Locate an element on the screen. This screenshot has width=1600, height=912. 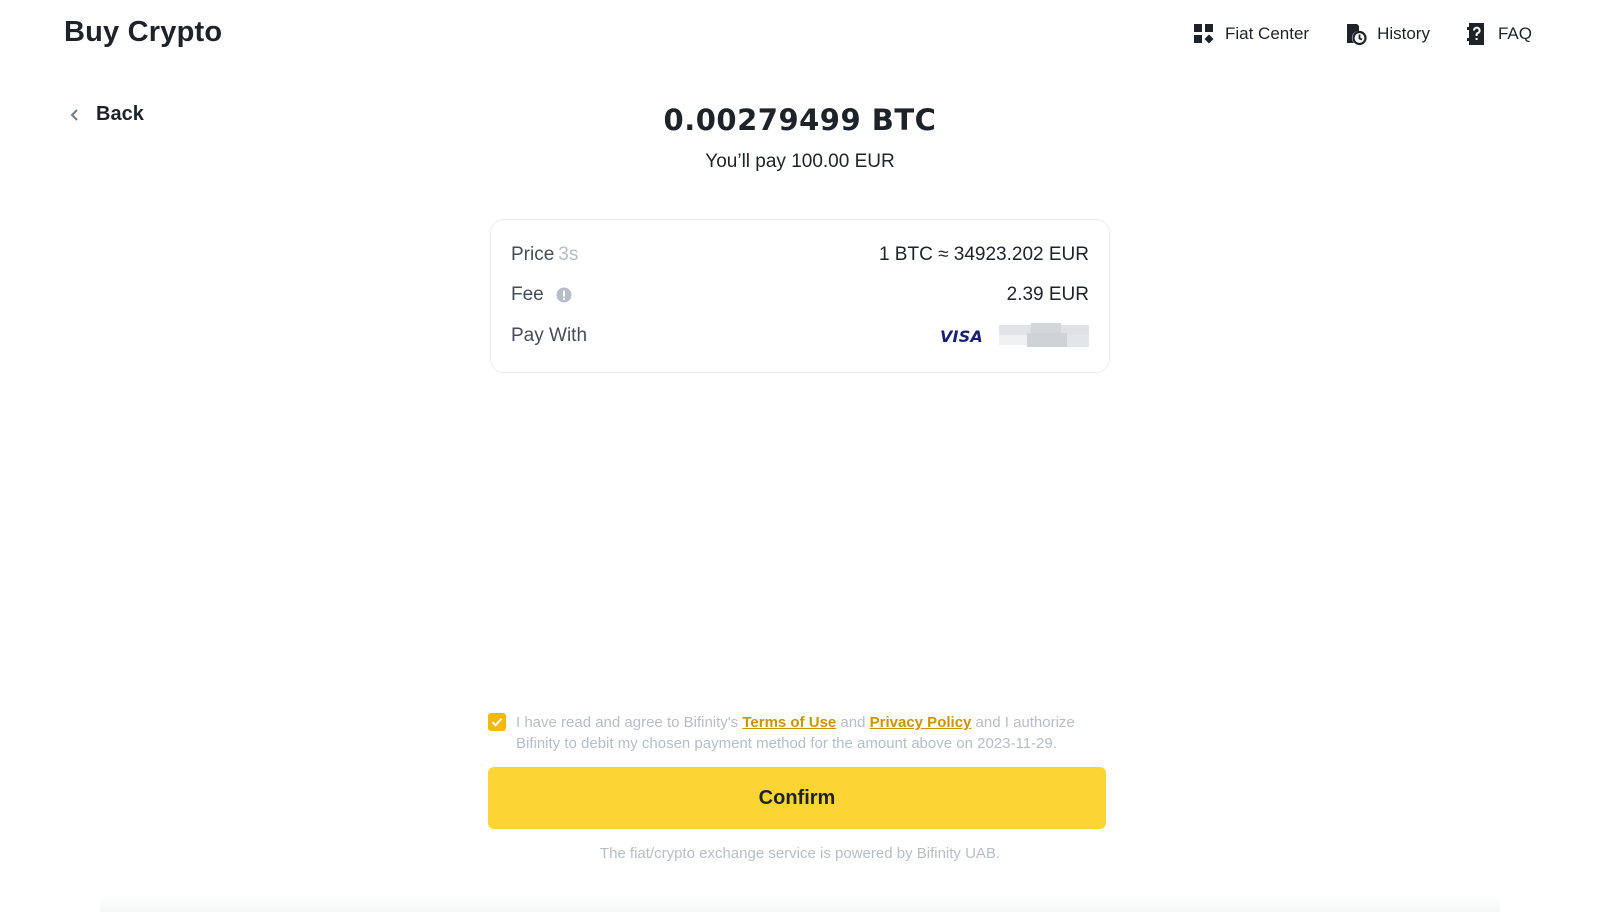
confirm-button: Confirm is located at coordinates (797, 798).